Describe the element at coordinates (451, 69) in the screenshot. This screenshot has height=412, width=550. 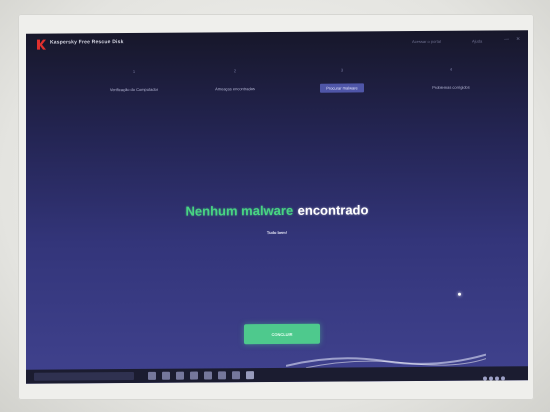
I see `step-4-number: 4` at that location.